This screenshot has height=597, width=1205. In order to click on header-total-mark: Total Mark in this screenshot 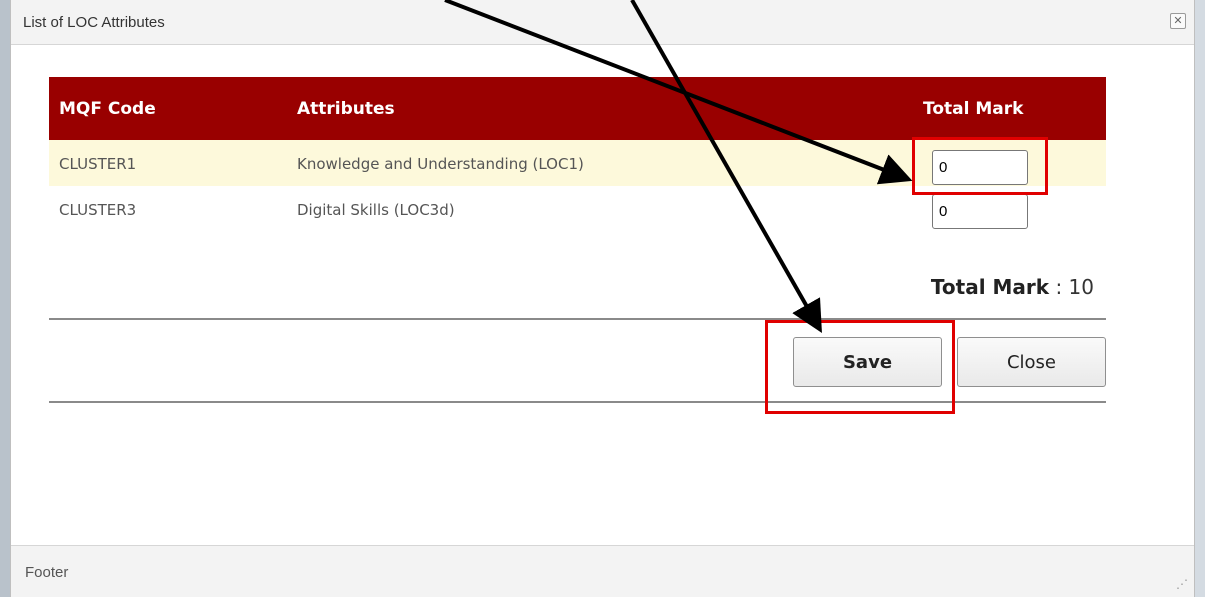, I will do `click(973, 109)`.